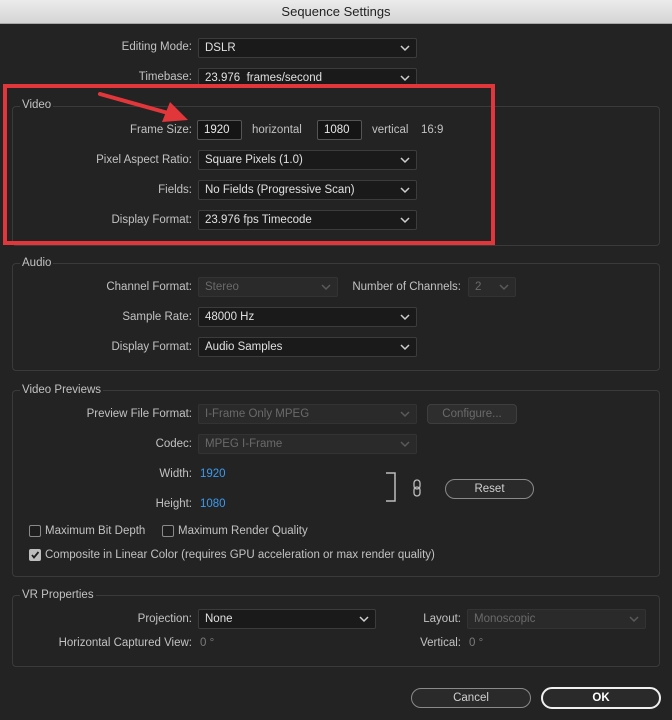 The width and height of the screenshot is (672, 720). Describe the element at coordinates (149, 287) in the screenshot. I see `channel-format-label: Channel Format:` at that location.